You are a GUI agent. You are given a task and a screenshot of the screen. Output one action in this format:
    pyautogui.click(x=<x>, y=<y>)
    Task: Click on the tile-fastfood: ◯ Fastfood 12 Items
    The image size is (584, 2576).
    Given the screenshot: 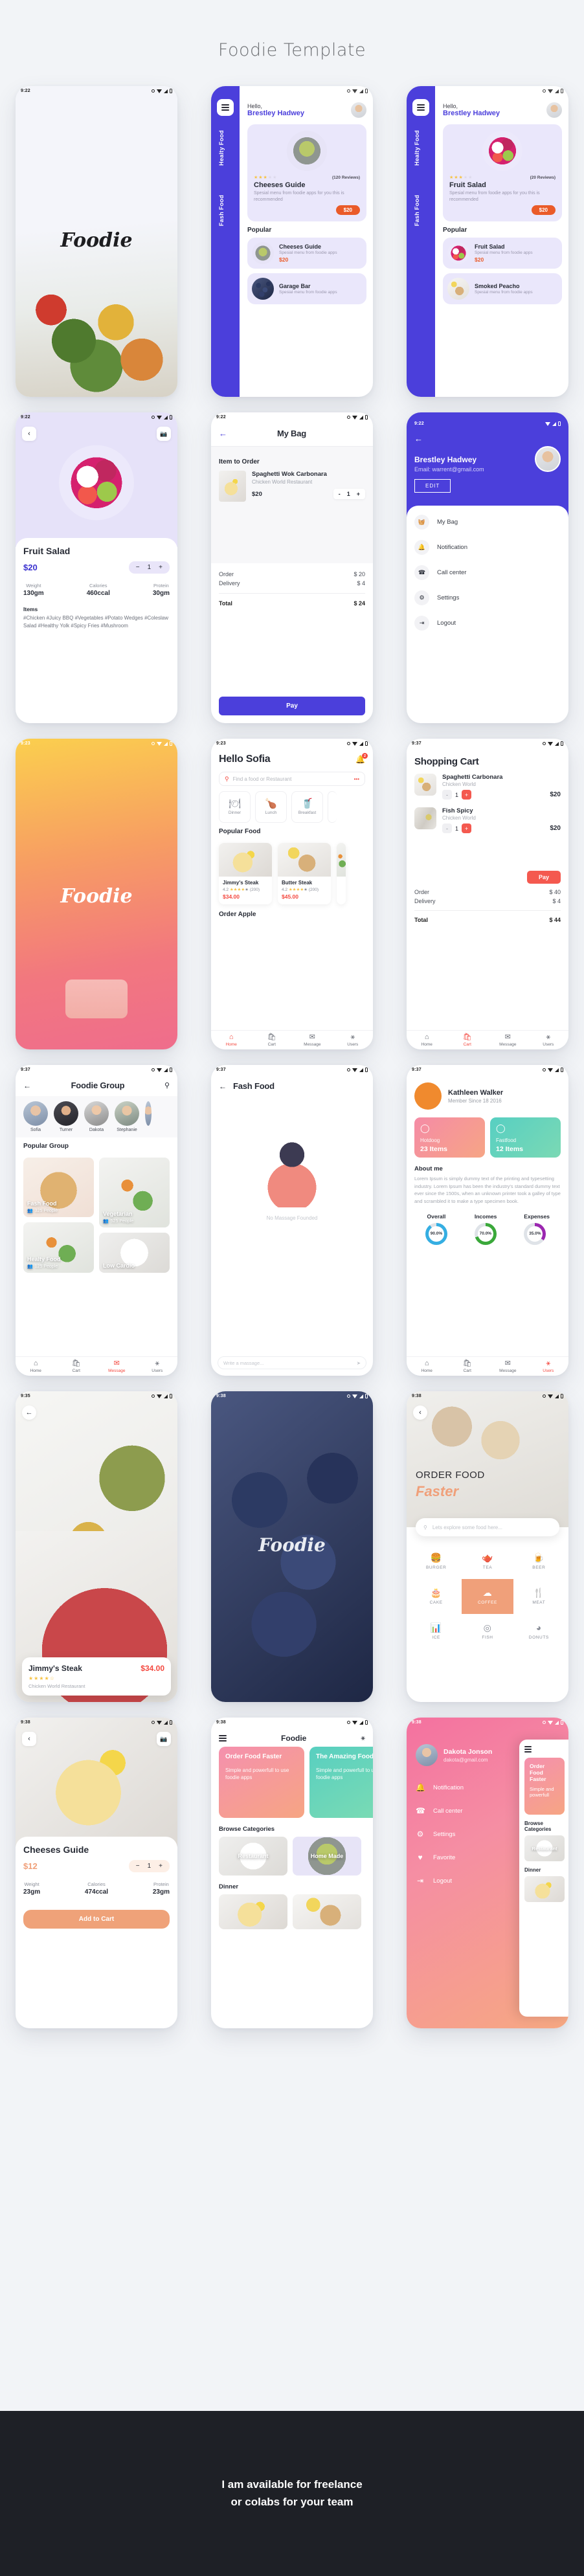 What is the action you would take?
    pyautogui.click(x=525, y=1137)
    